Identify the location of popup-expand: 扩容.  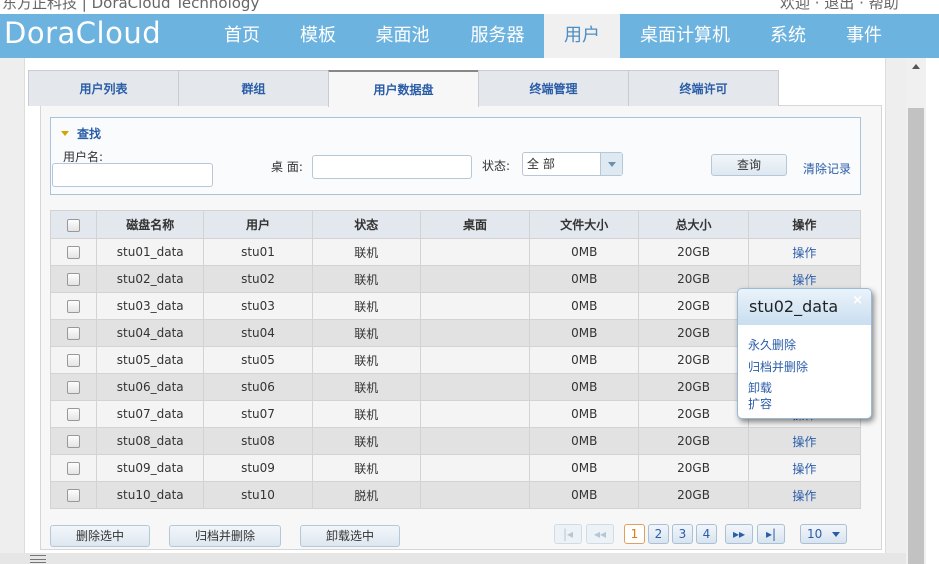
(760, 403).